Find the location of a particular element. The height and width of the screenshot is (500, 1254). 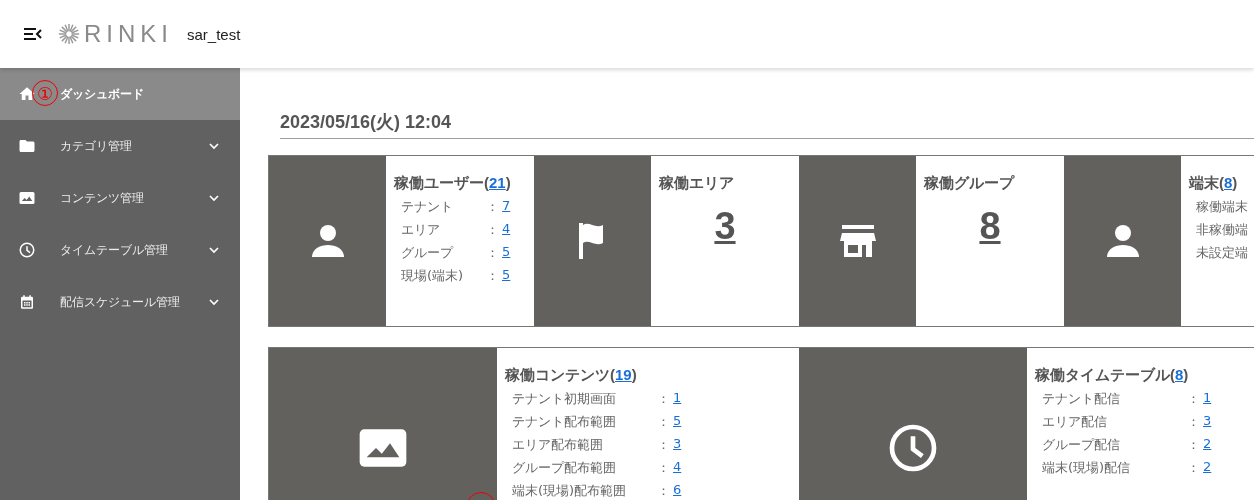

item-label: テナント is located at coordinates (427, 207).